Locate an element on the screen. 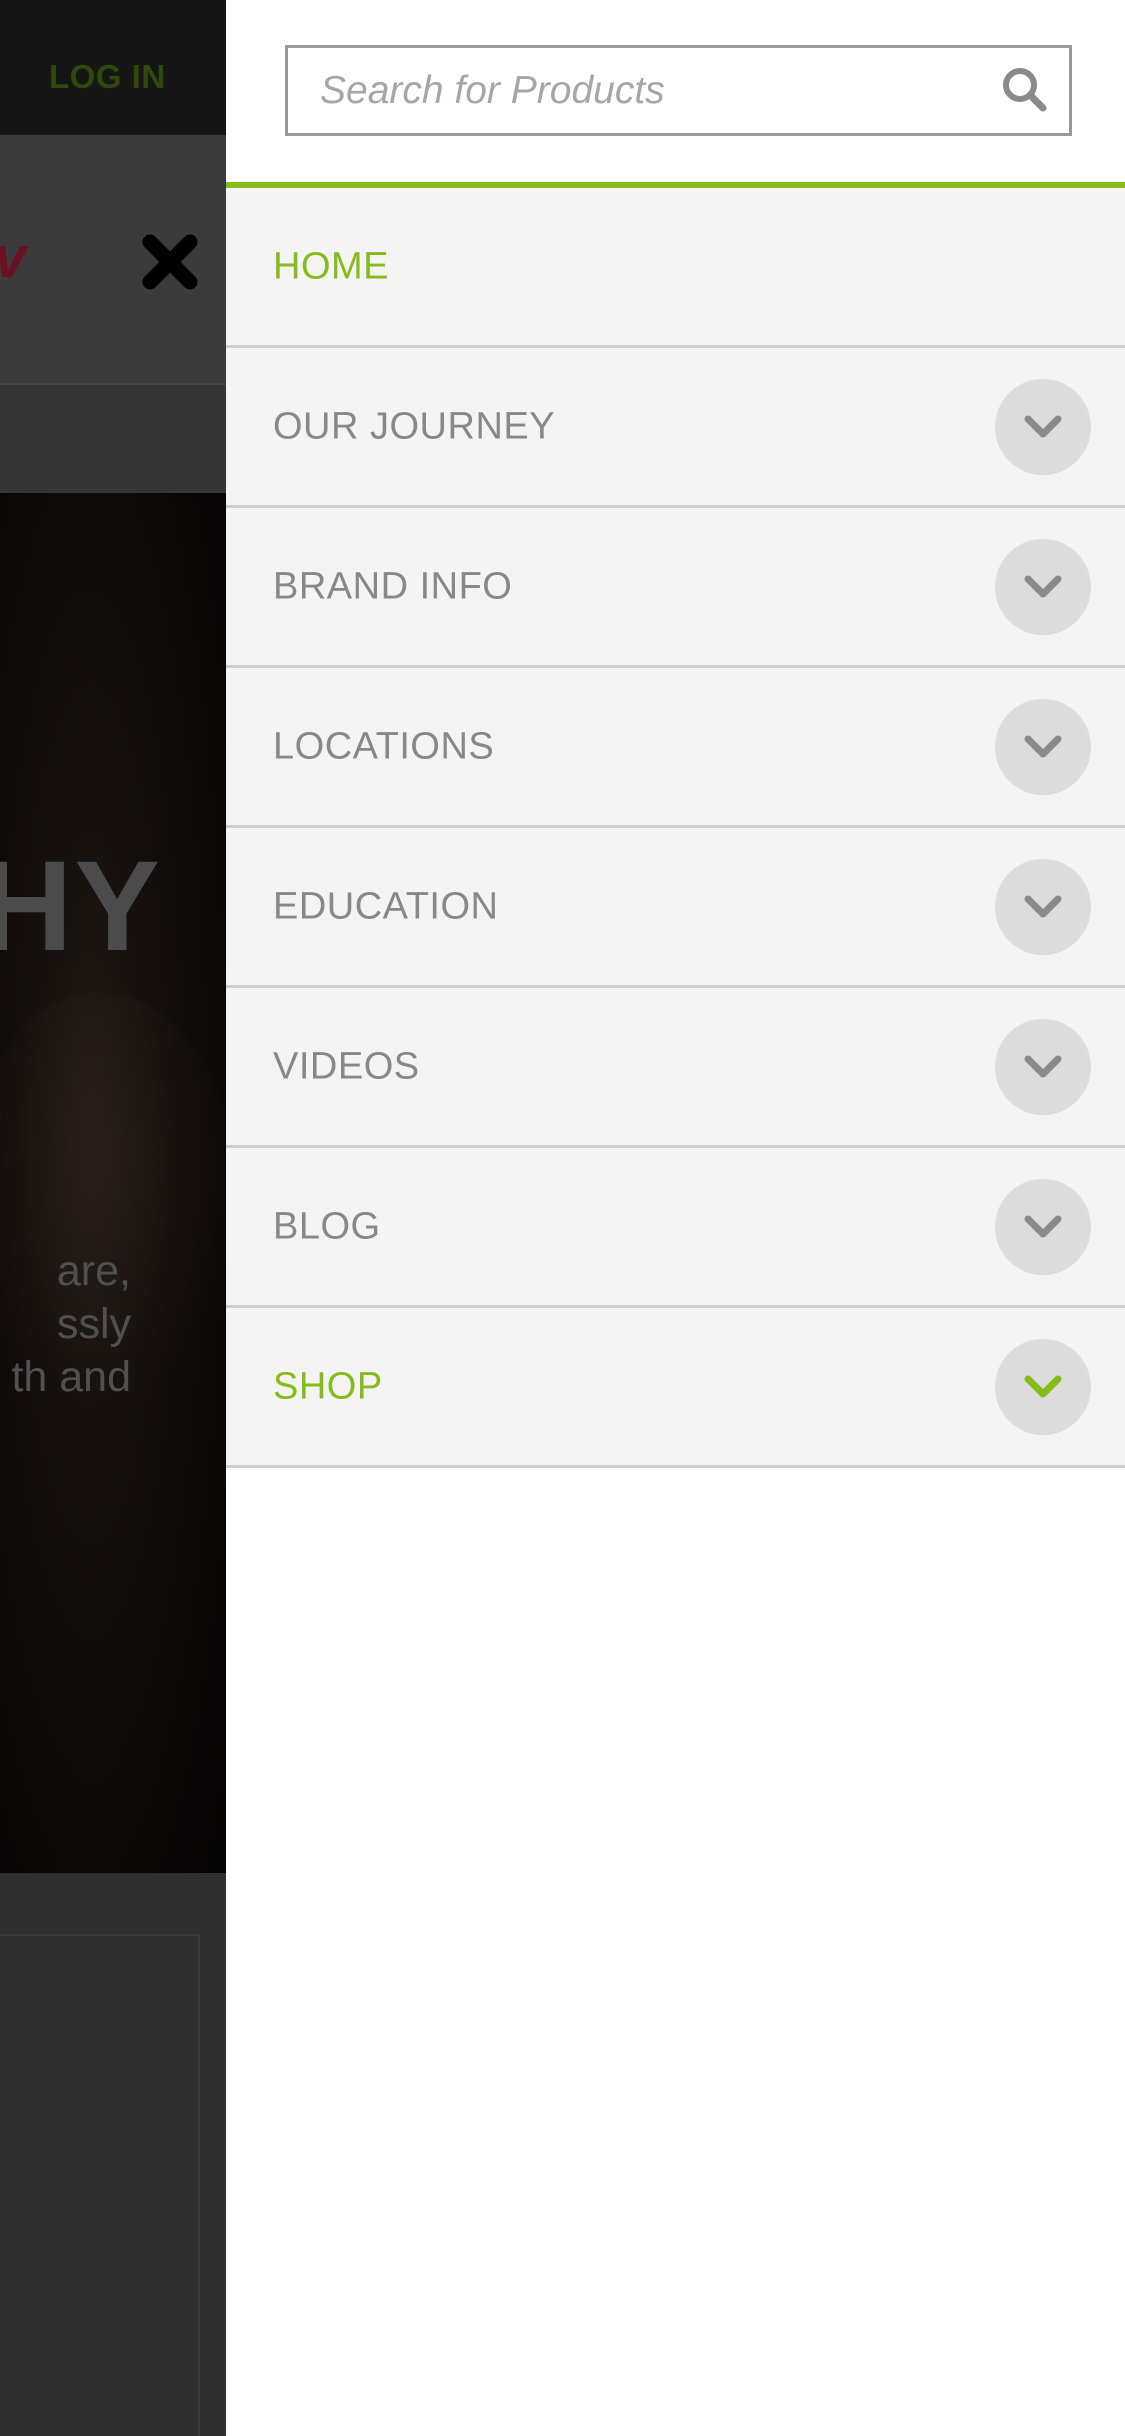 The width and height of the screenshot is (1125, 2436). search-bar is located at coordinates (678, 90).